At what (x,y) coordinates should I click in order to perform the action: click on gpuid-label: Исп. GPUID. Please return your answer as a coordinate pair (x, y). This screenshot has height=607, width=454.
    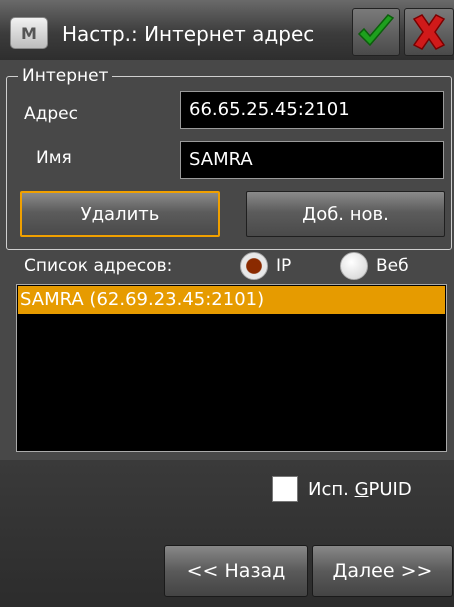
    Looking at the image, I should click on (360, 490).